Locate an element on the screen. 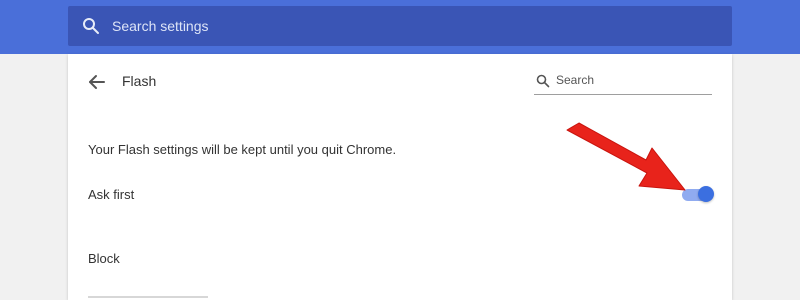 Image resolution: width=800 pixels, height=300 pixels. ask-first-toggle is located at coordinates (698, 194).